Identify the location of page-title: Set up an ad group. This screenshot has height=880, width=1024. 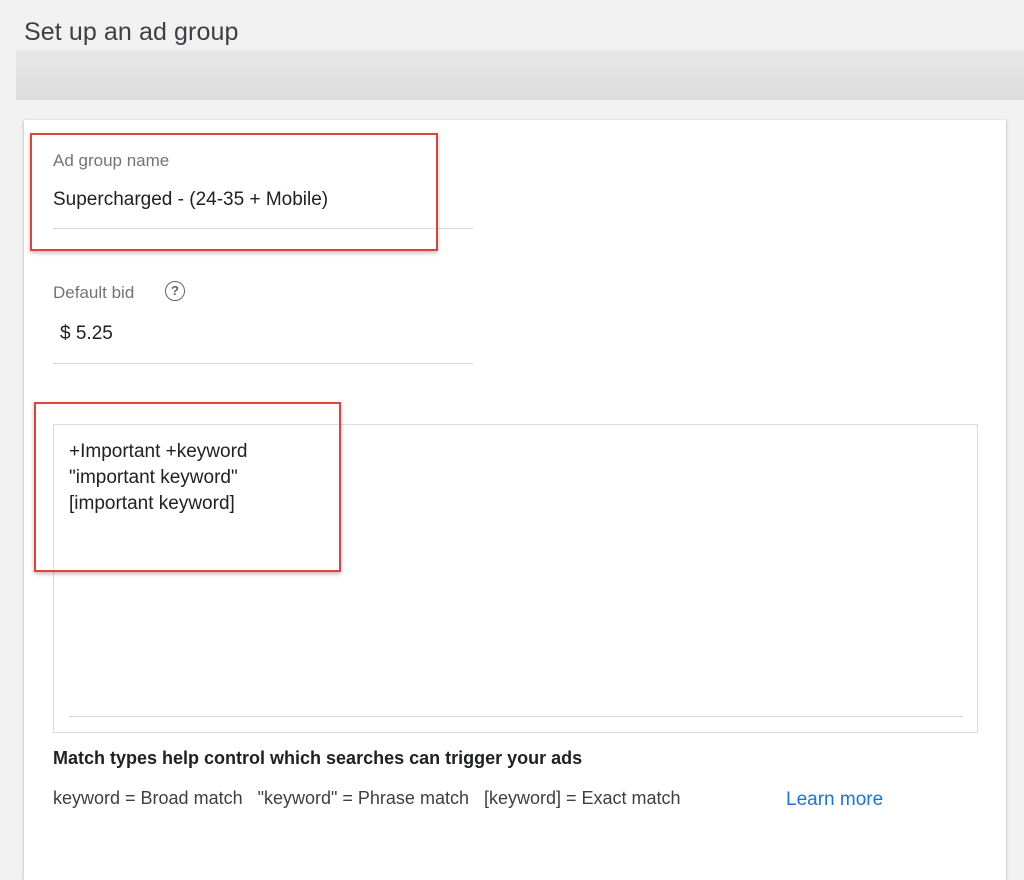
(131, 32).